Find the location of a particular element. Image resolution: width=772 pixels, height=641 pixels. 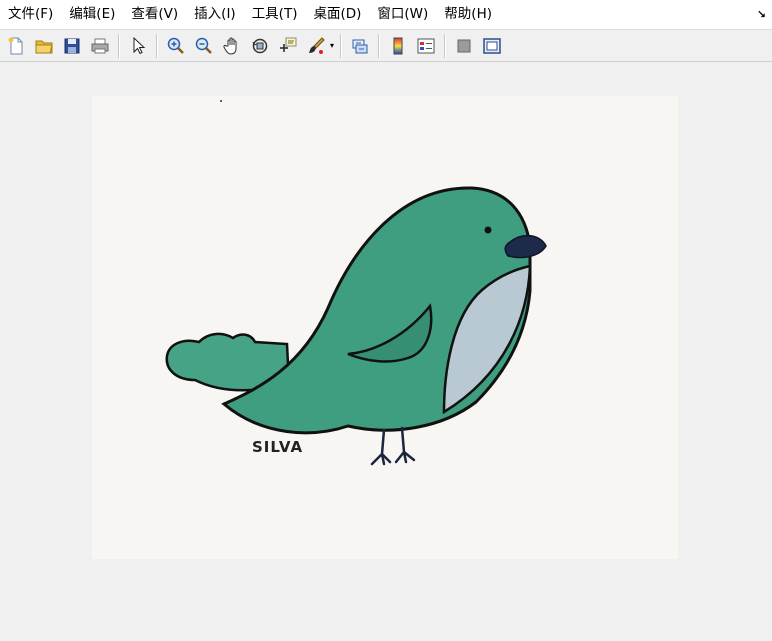

undock-icon: ↘ is located at coordinates (761, 14).